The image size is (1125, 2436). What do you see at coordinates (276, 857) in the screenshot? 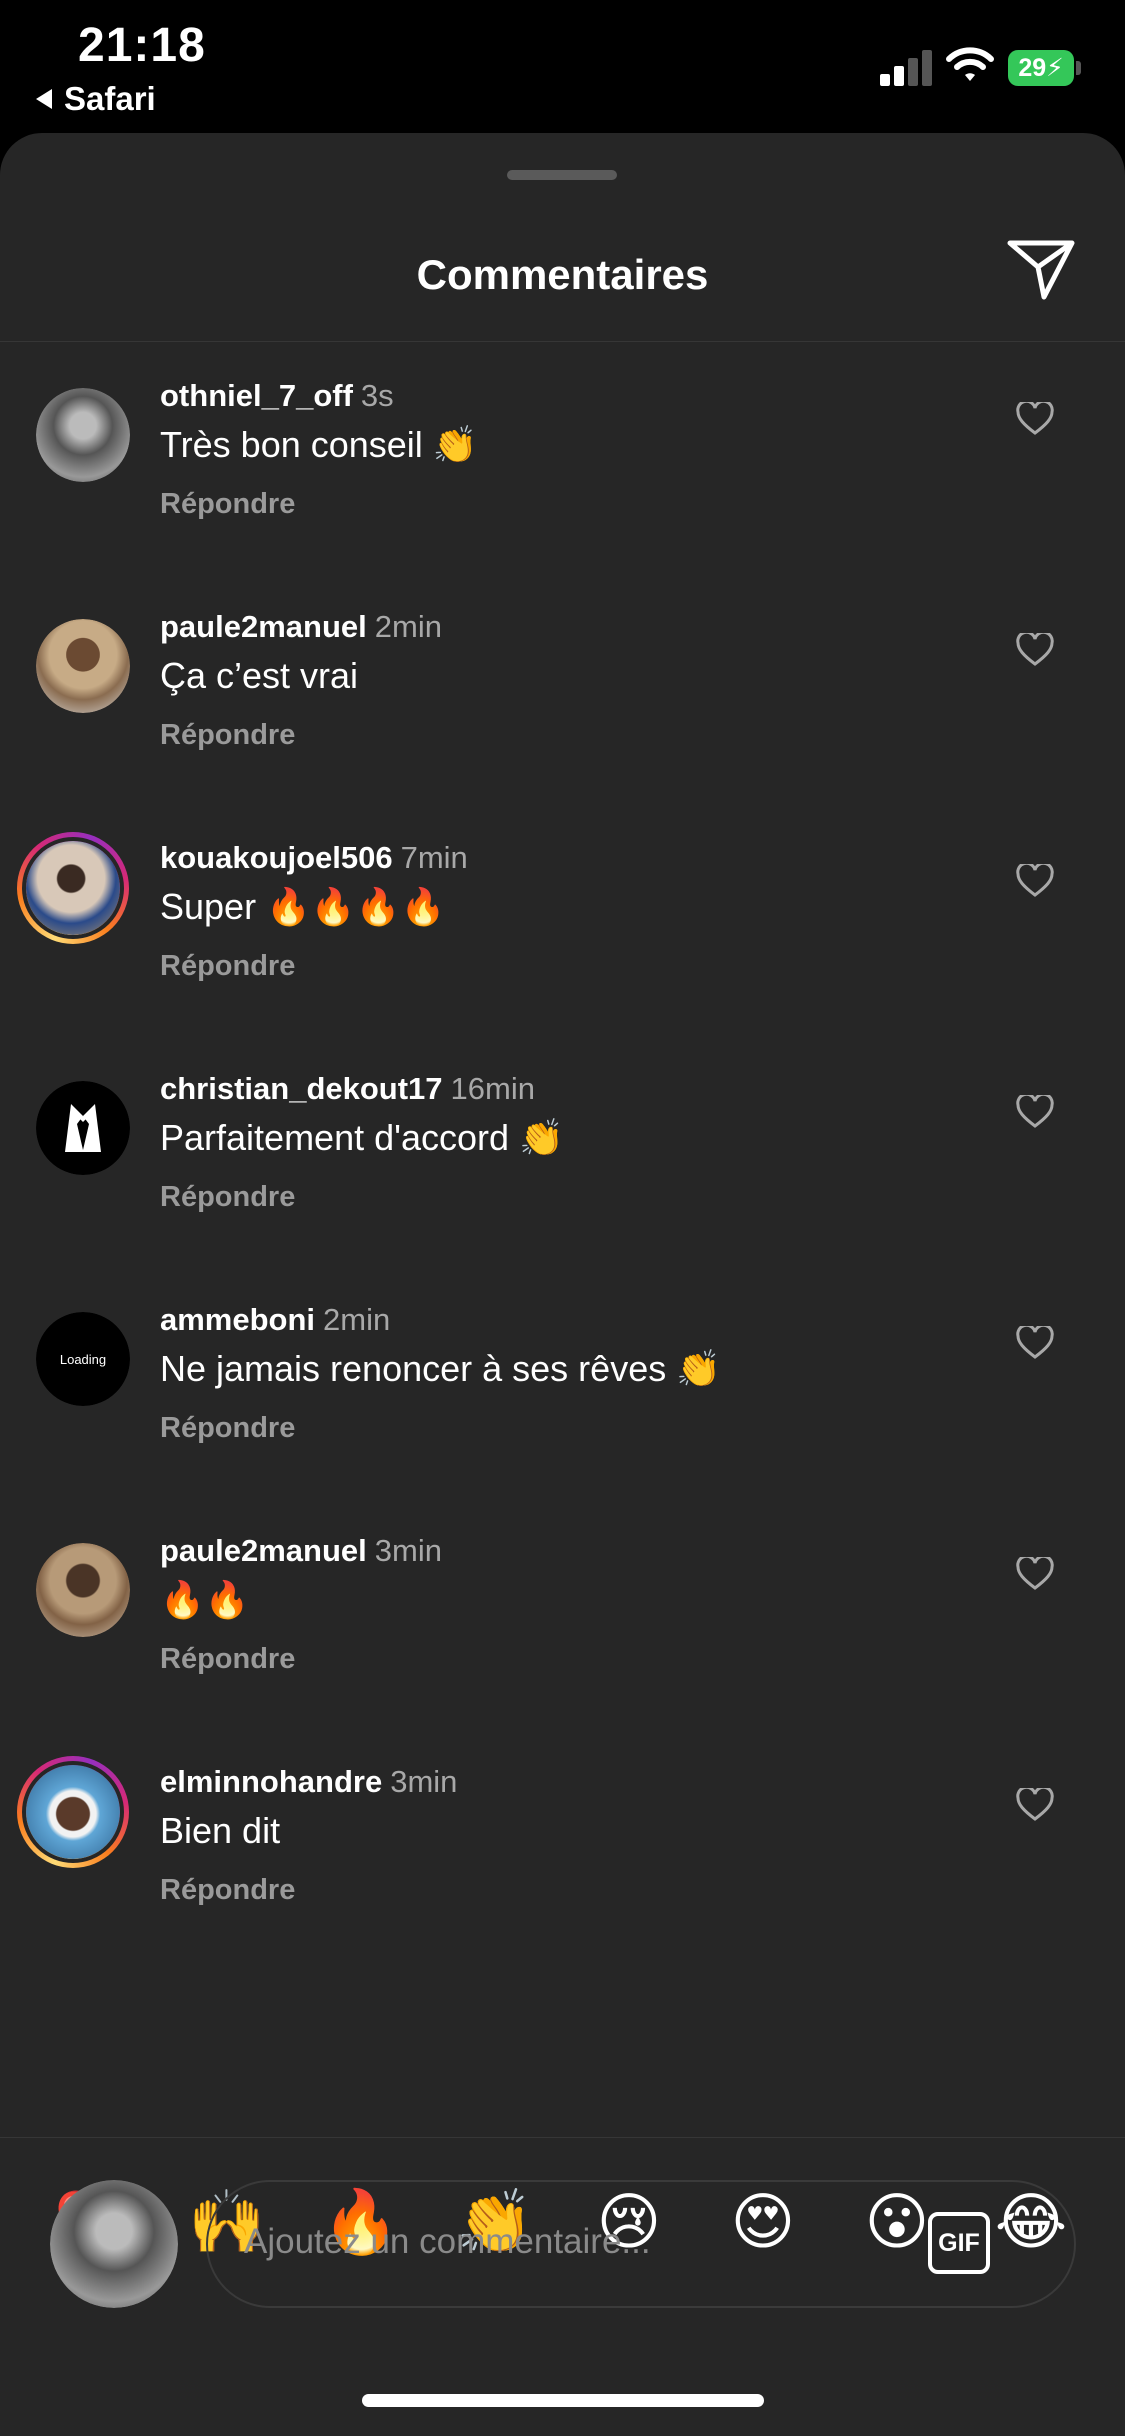
I see `username: kouakoujoel506` at bounding box center [276, 857].